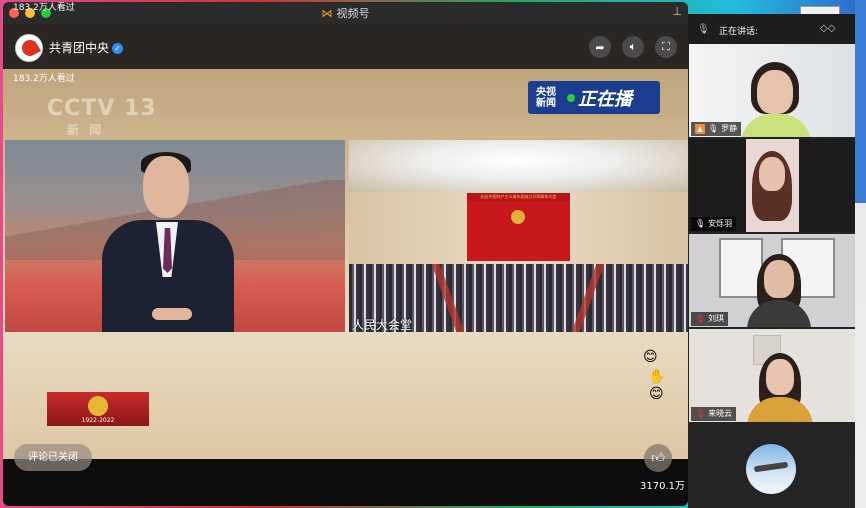  I want to click on share-icon: ➦, so click(600, 47).